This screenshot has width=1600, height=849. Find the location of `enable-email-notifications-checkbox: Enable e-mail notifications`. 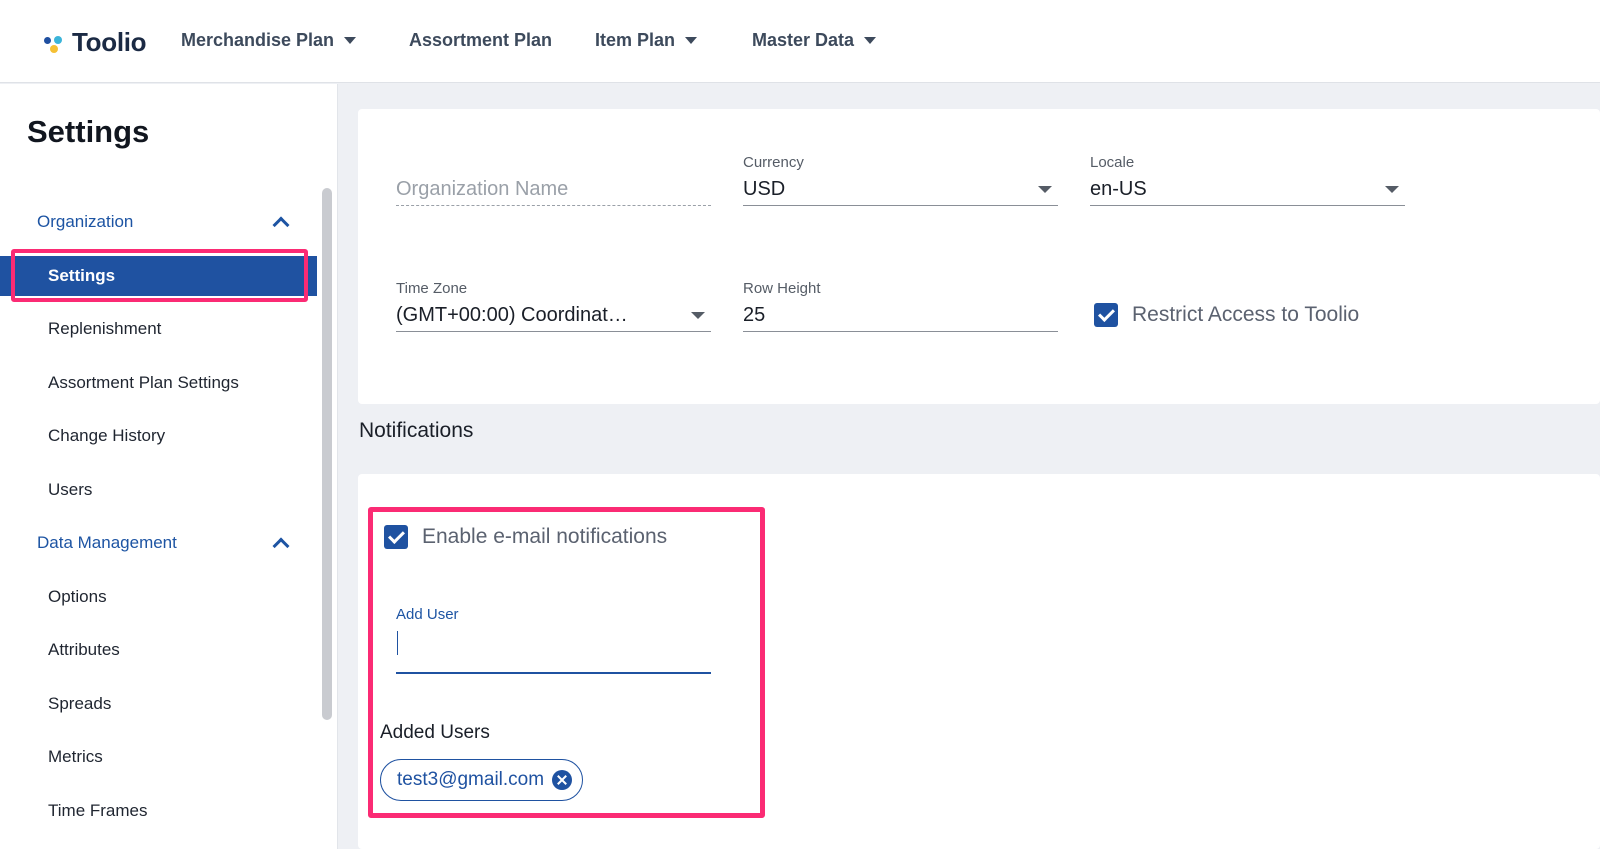

enable-email-notifications-checkbox: Enable e-mail notifications is located at coordinates (525, 537).